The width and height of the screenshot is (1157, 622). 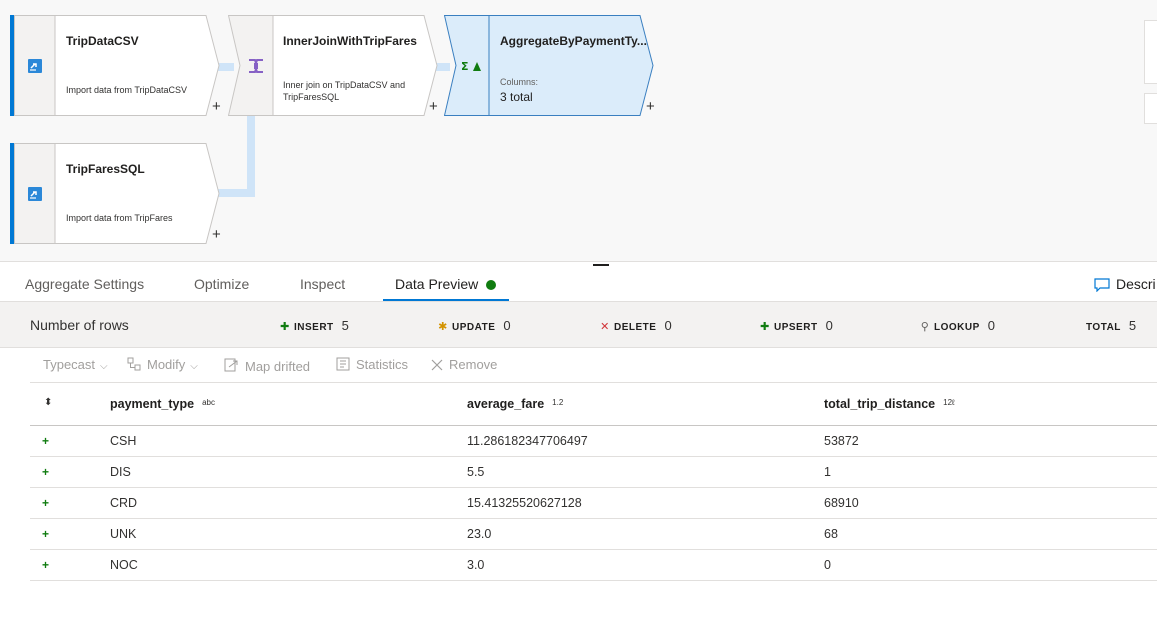 What do you see at coordinates (124, 565) in the screenshot?
I see `cell-payment-type: NOC` at bounding box center [124, 565].